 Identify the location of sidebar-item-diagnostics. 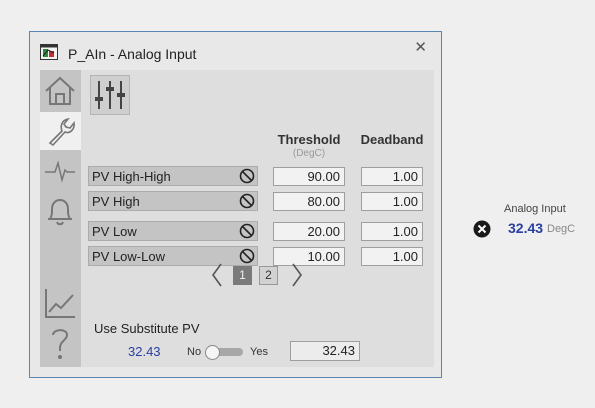
(60, 171).